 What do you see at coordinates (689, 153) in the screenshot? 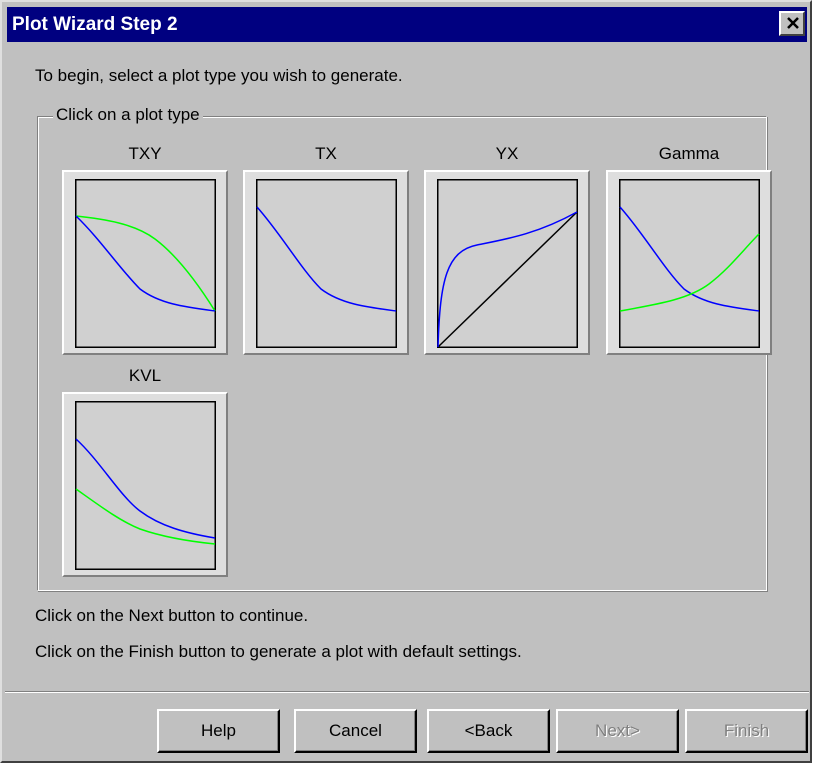
I see `gamma-plot-label: Gamma` at bounding box center [689, 153].